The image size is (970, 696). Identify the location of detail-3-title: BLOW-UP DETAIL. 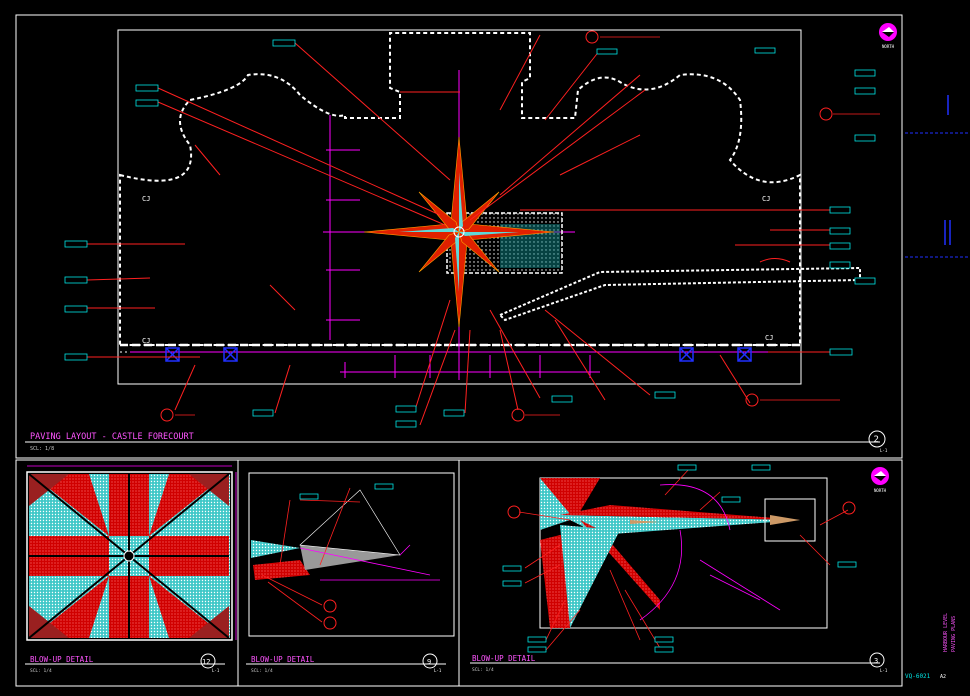
(504, 658).